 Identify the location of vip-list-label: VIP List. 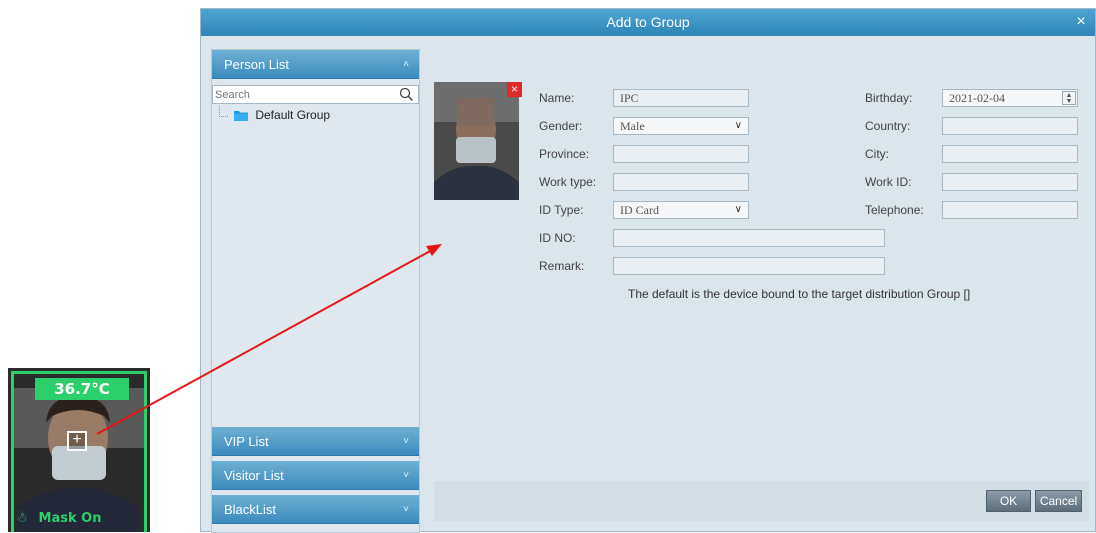
(246, 441).